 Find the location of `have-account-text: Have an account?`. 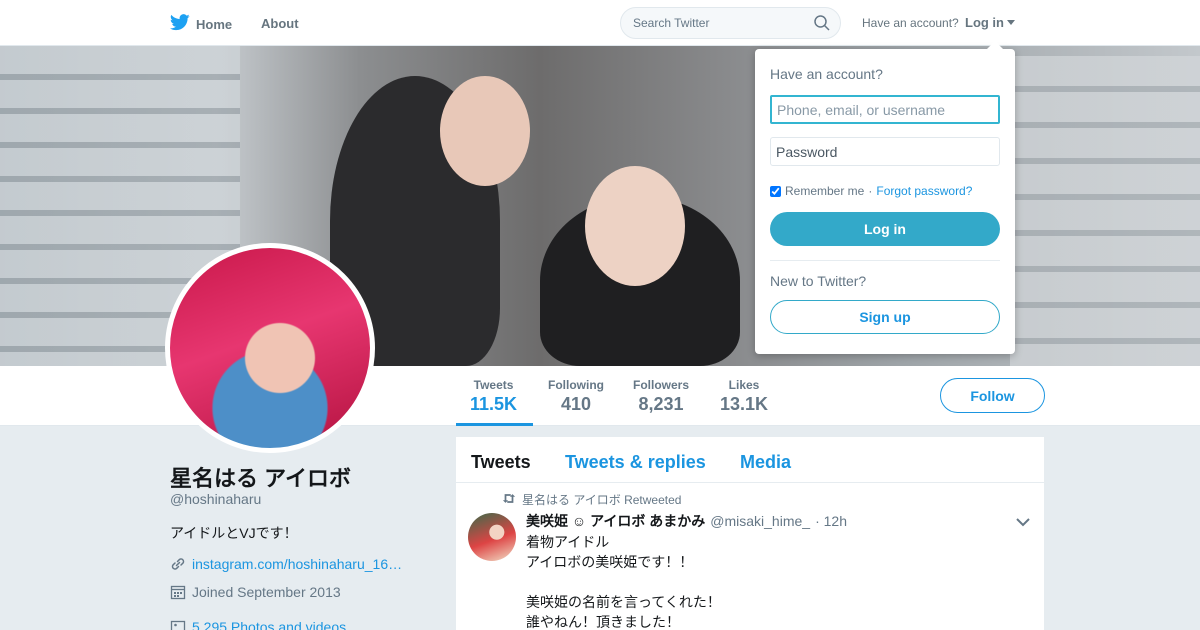

have-account-text: Have an account? is located at coordinates (910, 23).